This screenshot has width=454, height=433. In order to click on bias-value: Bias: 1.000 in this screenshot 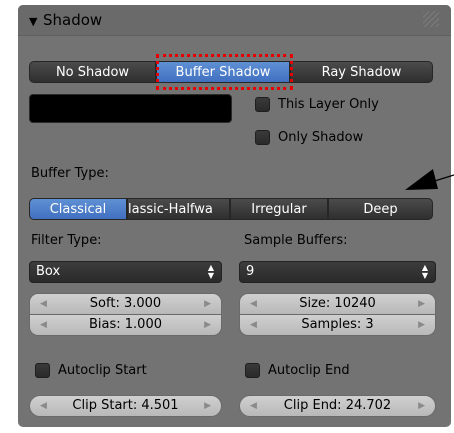, I will do `click(125, 324)`.